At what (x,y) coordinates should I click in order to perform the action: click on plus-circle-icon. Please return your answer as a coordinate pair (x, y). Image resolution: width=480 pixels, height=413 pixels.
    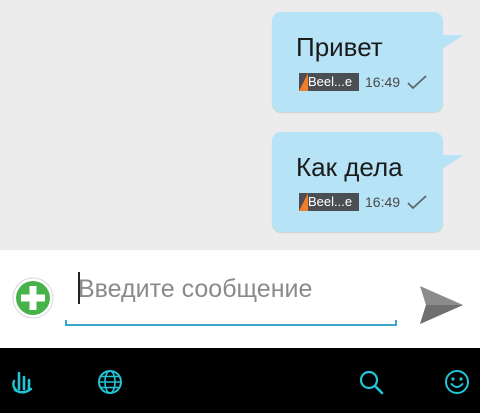
    Looking at the image, I should click on (33, 298).